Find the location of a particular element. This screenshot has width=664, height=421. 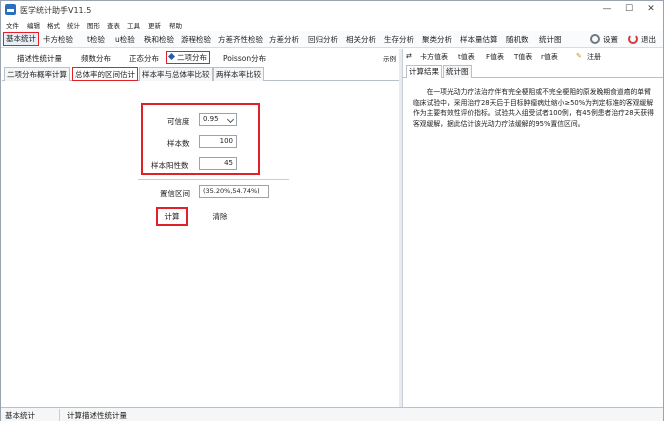

toolbar-cluster: 聚类分析 is located at coordinates (437, 39).